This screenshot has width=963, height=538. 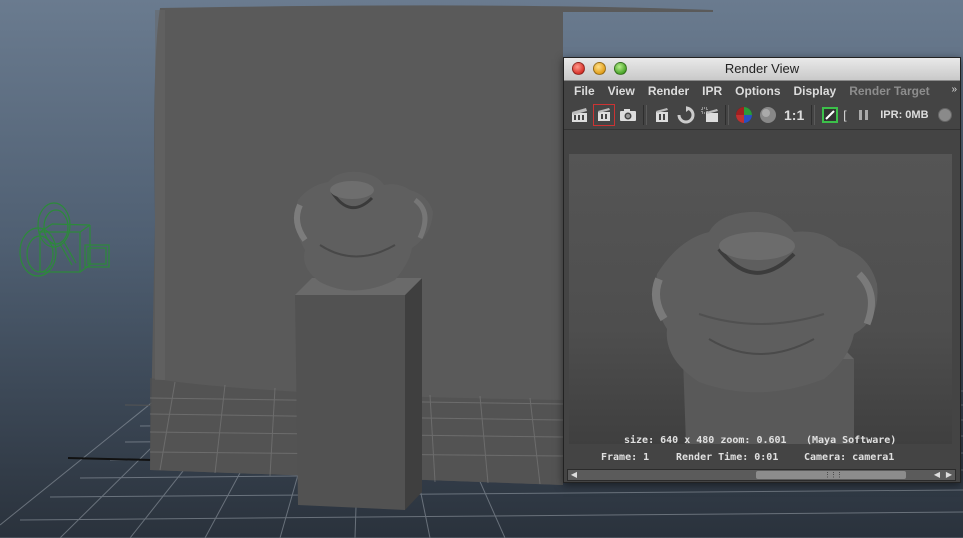 I want to click on snapshot-camera-icon, so click(x=628, y=115).